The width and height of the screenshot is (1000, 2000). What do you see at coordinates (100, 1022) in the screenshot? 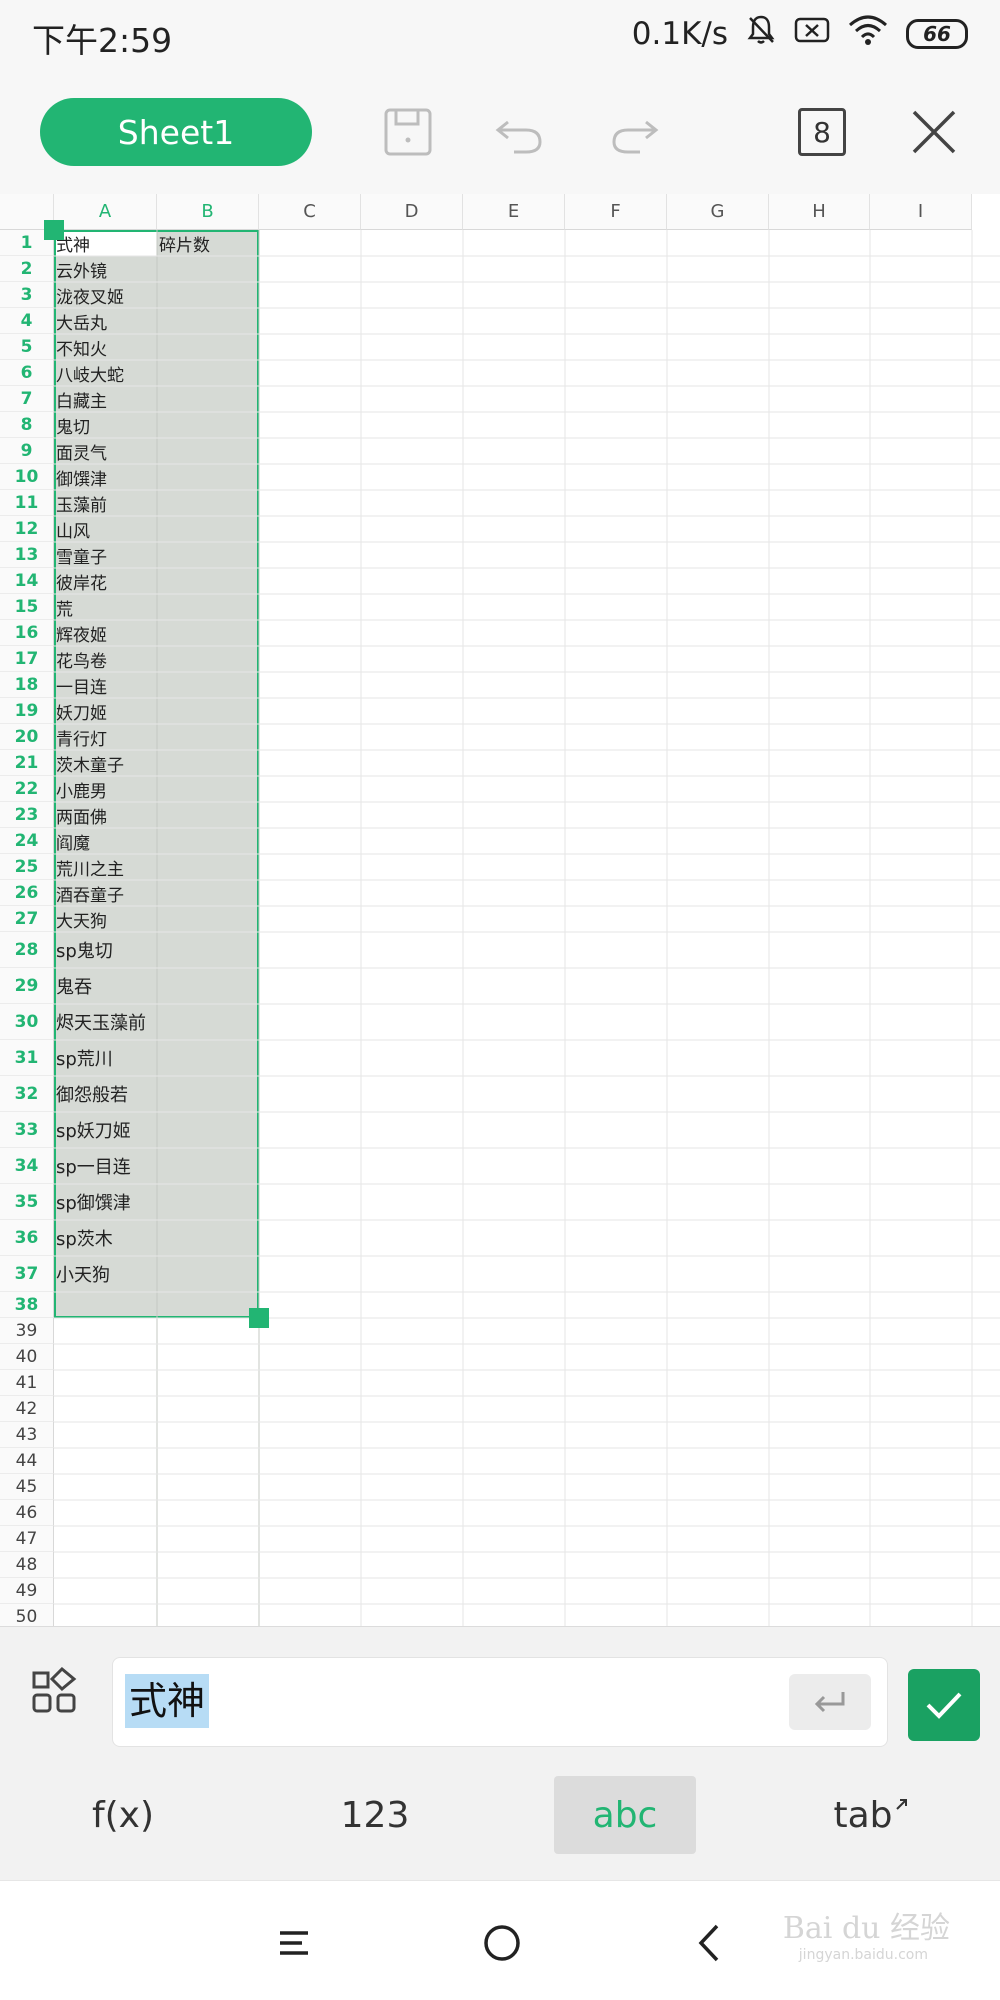
I see `cell-a30: 烬天玉藻前` at bounding box center [100, 1022].